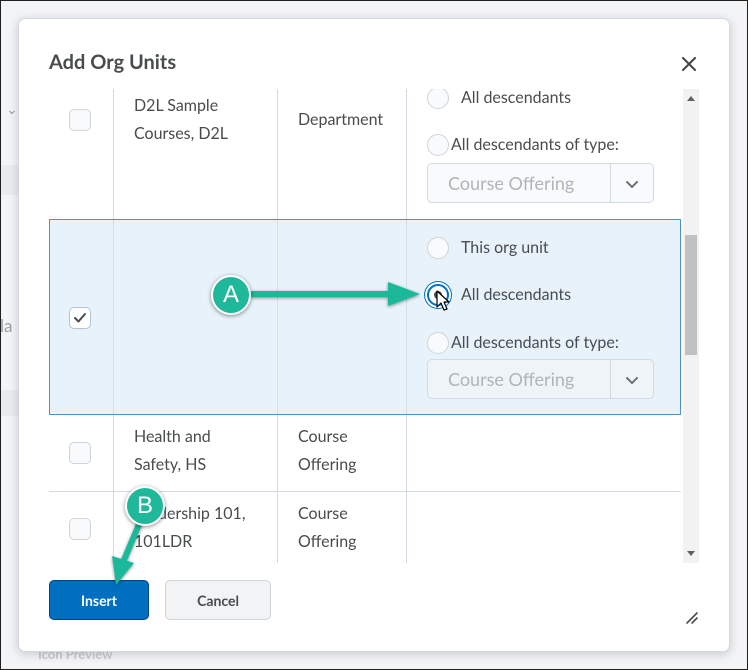 This screenshot has height=670, width=748. Describe the element at coordinates (443, 300) in the screenshot. I see `mouse-pointer-icon` at that location.